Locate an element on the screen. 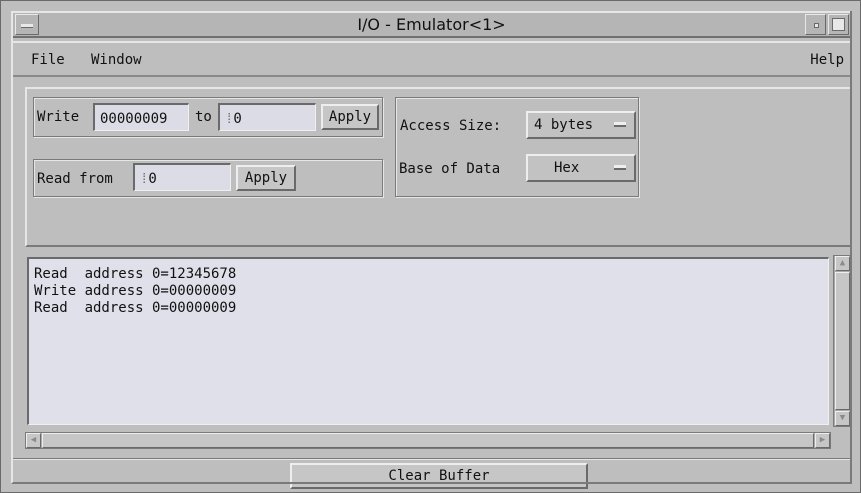  minimize-icon is located at coordinates (816, 25).